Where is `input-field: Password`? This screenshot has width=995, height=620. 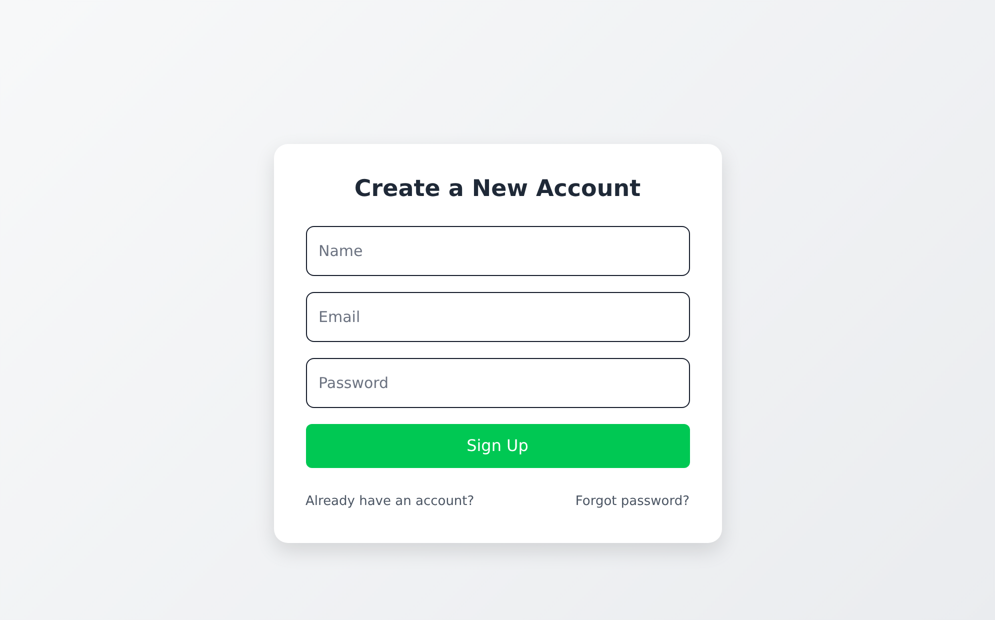
input-field: Password is located at coordinates (498, 383).